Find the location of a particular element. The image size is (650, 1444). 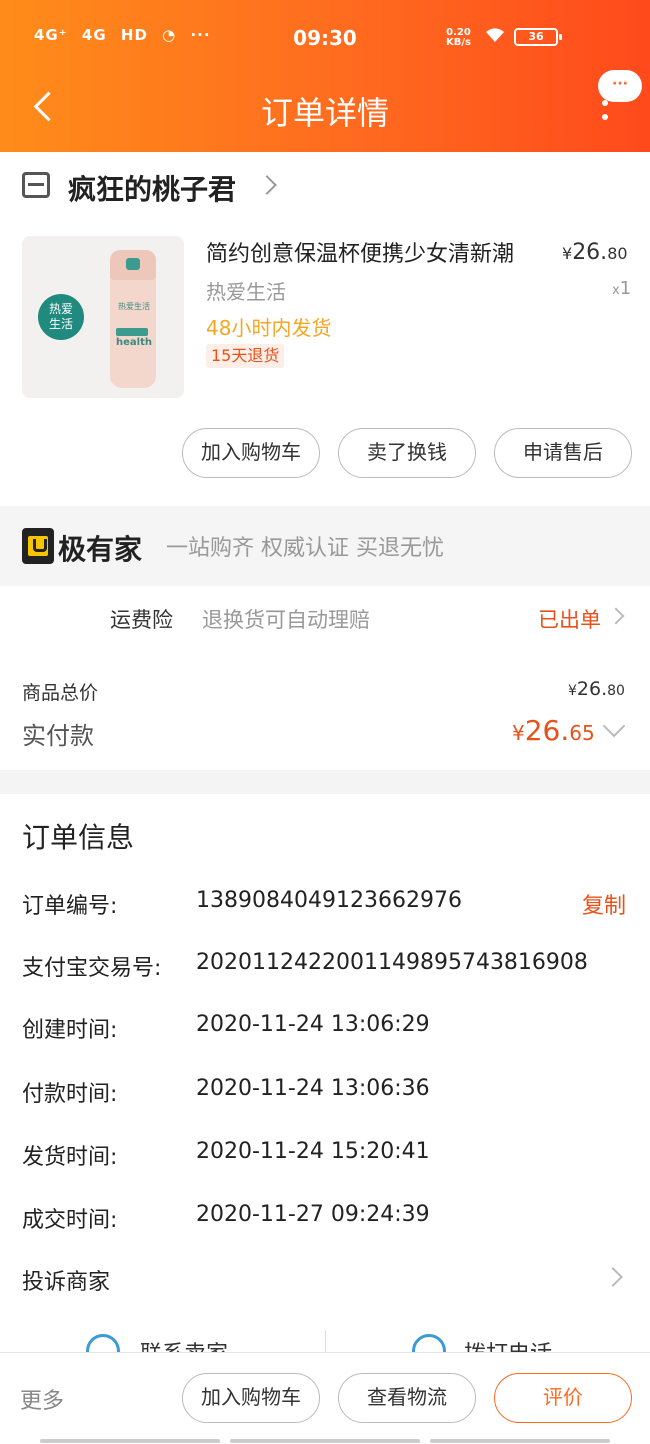

paid-time-value: 2020-11-24 13:06:36 is located at coordinates (313, 1088).